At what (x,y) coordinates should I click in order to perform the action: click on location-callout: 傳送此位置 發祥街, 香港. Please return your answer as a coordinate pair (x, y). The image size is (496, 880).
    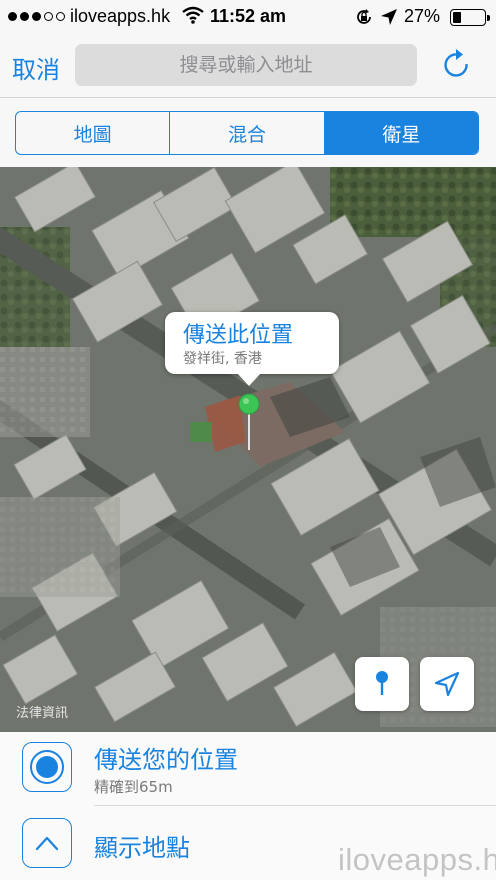
    Looking at the image, I should click on (252, 349).